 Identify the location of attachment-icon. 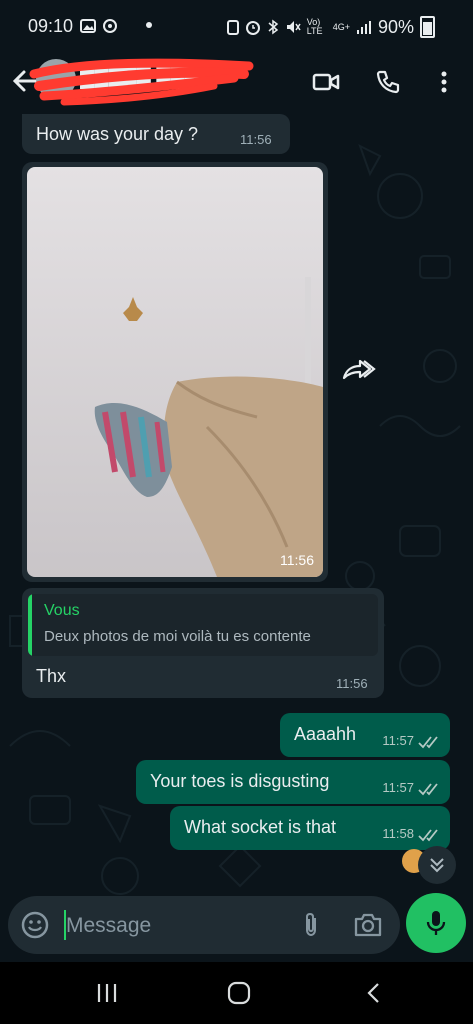
(311, 925).